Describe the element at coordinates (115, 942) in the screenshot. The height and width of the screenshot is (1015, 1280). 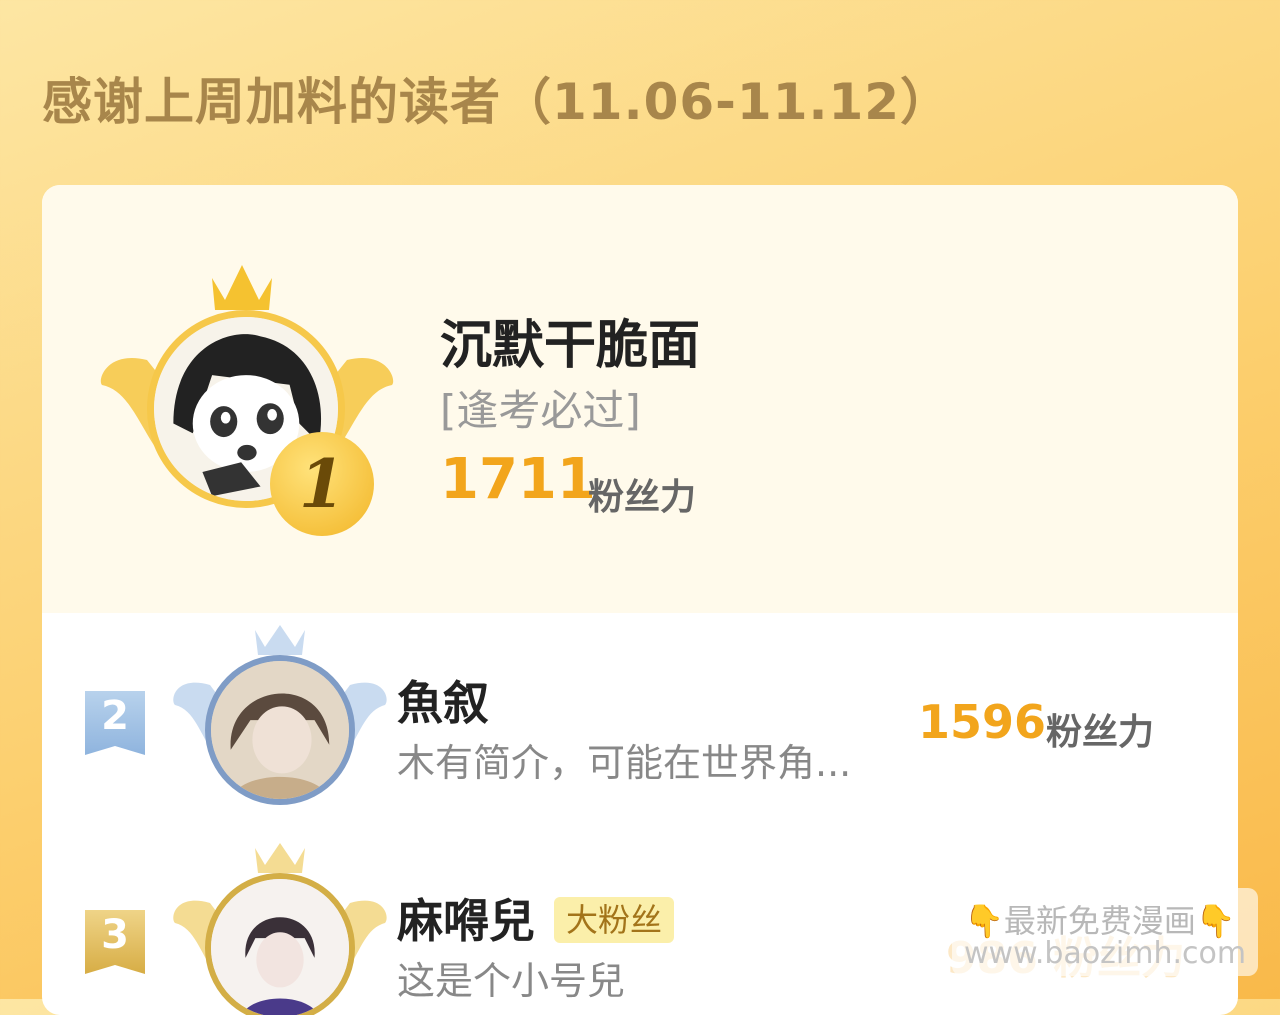
I see `rank-flag: 3` at that location.